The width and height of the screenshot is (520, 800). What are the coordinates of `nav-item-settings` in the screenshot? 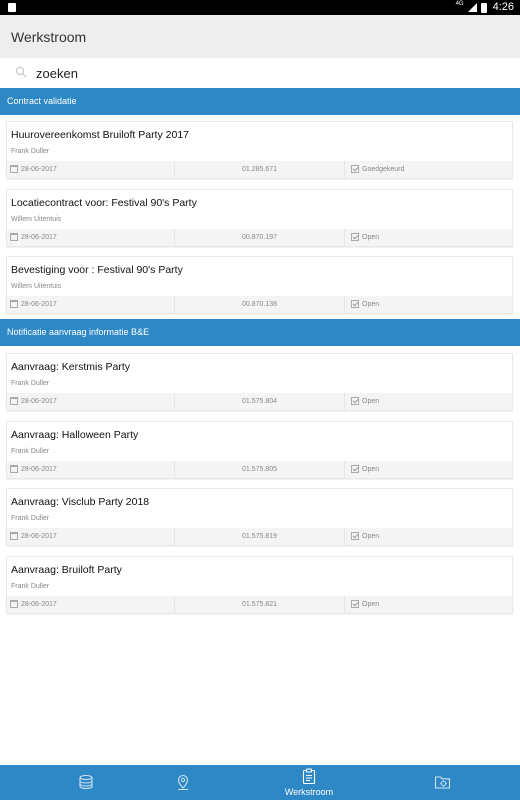 It's located at (442, 782).